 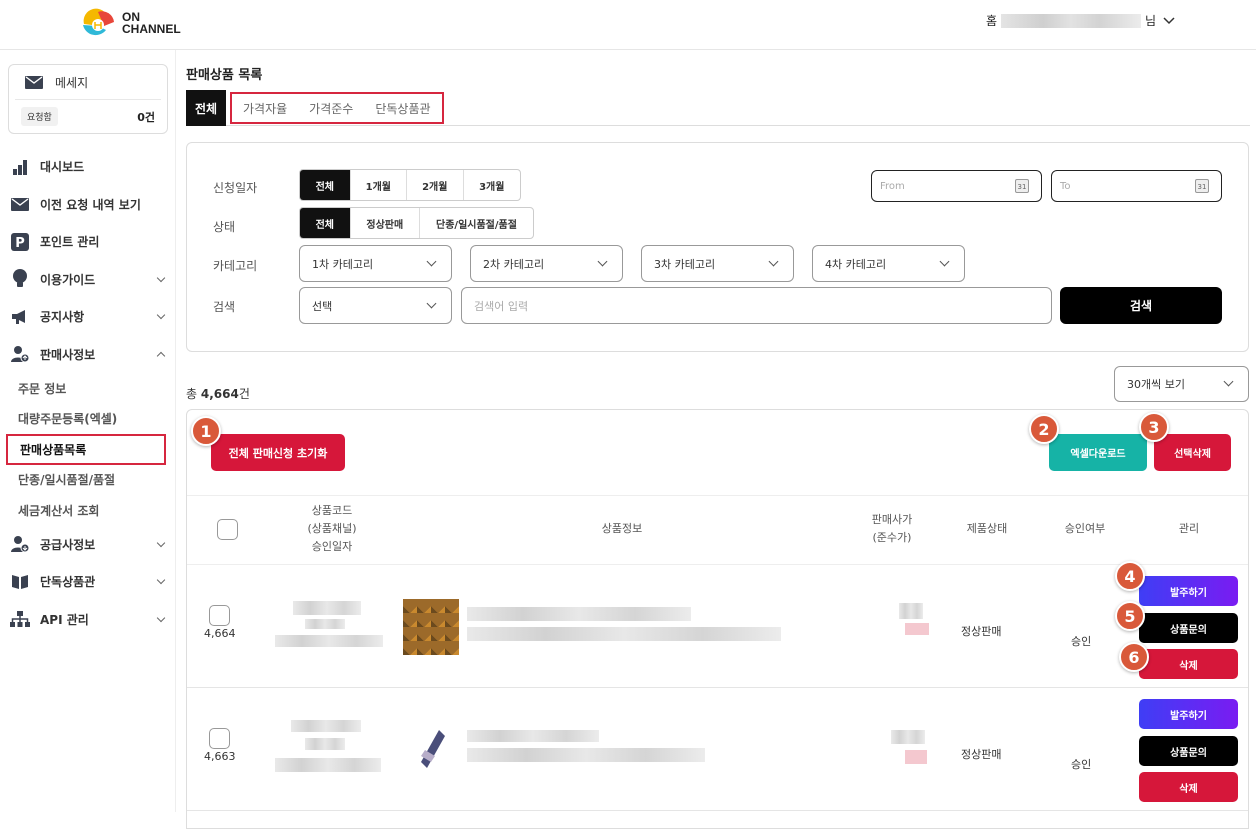 What do you see at coordinates (88, 419) in the screenshot?
I see `sidebar-sub-bulk-order: 대량주문등록(엑셀)` at bounding box center [88, 419].